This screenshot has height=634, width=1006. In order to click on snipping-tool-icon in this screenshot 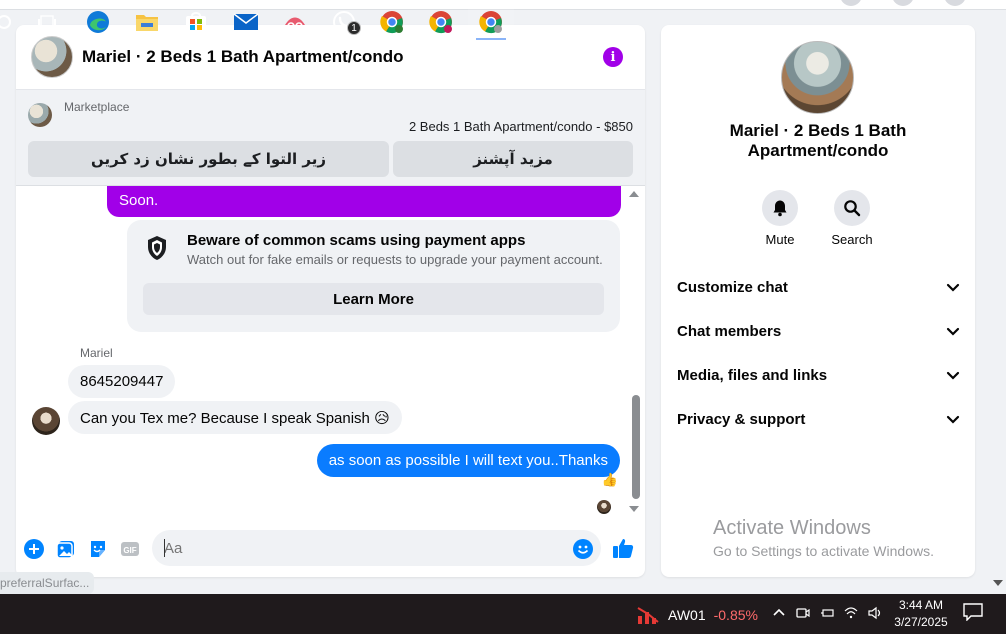, I will do `click(295, 22)`.